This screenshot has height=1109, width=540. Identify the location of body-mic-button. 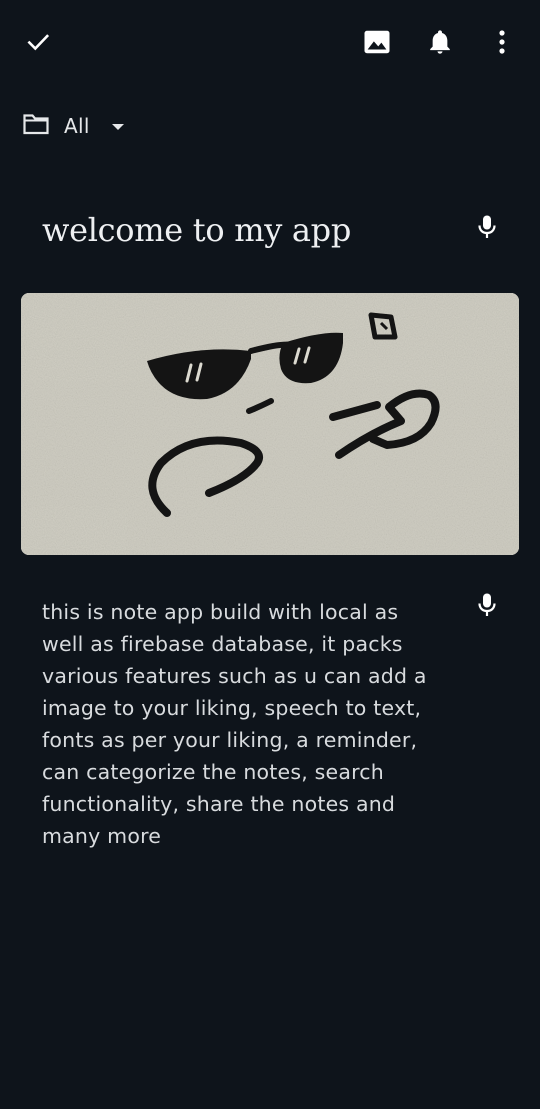
(487, 607).